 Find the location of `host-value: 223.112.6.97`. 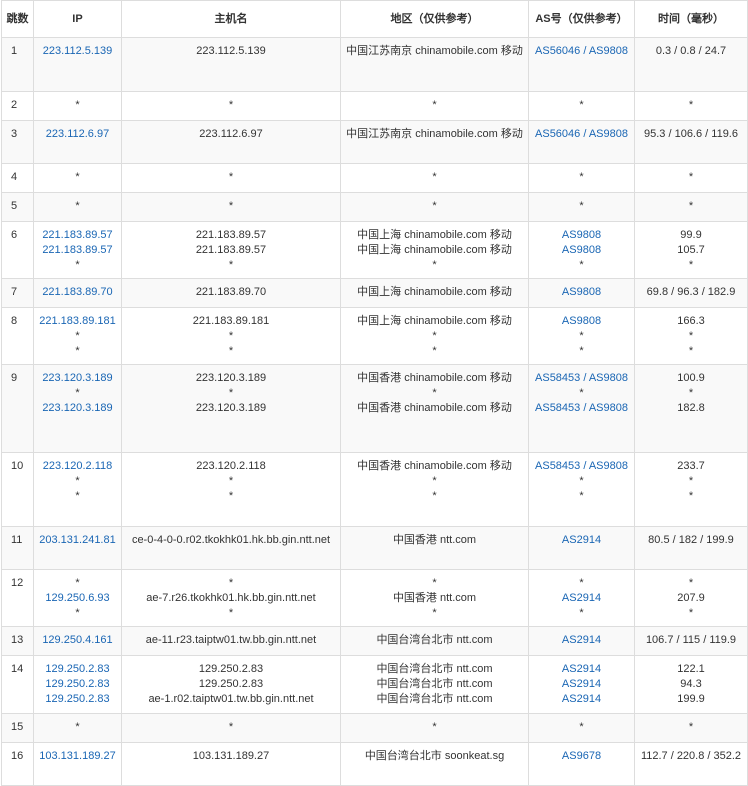

host-value: 223.112.6.97 is located at coordinates (231, 134).